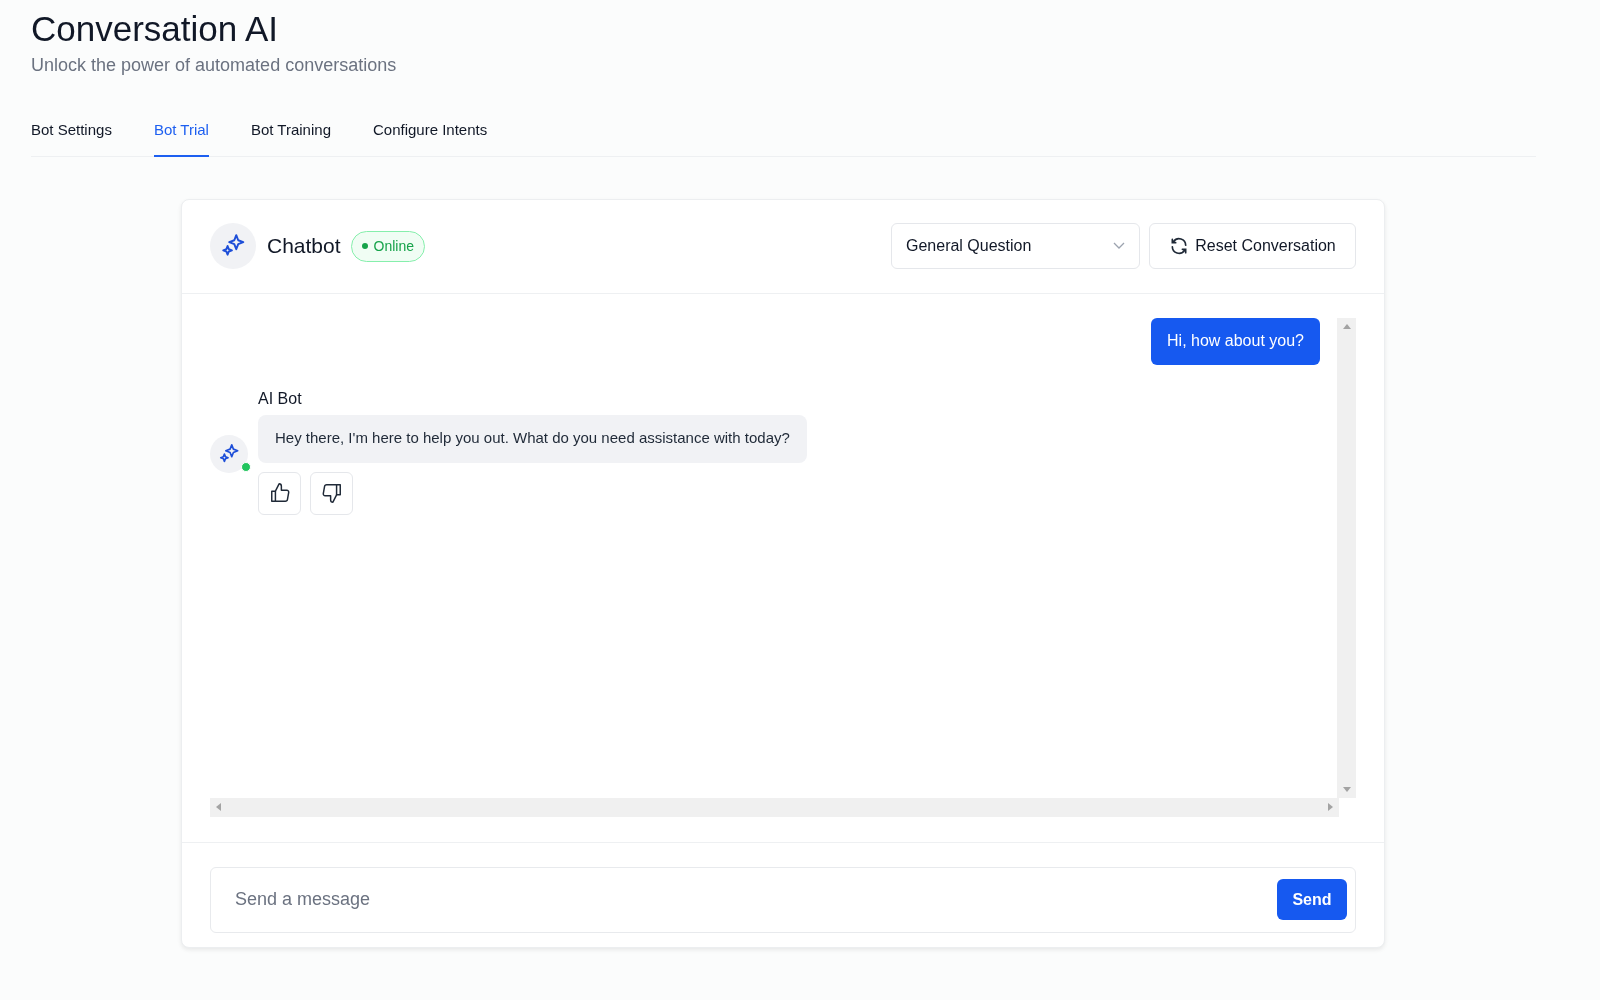 The height and width of the screenshot is (1000, 1600). I want to click on tab: Configure Intents, so click(430, 138).